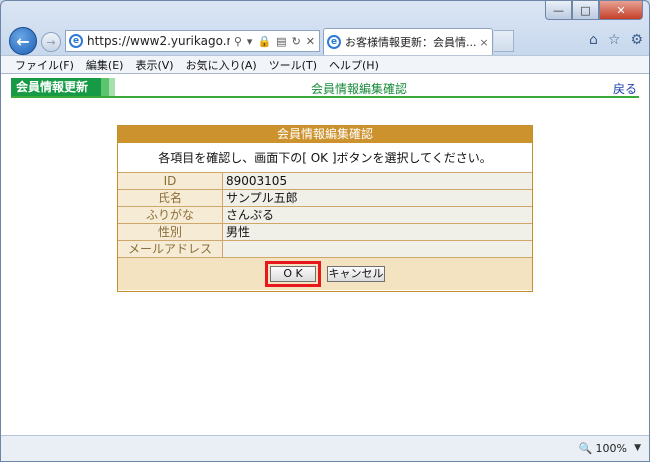  Describe the element at coordinates (593, 40) in the screenshot. I see `home-icon: ⌂` at that location.